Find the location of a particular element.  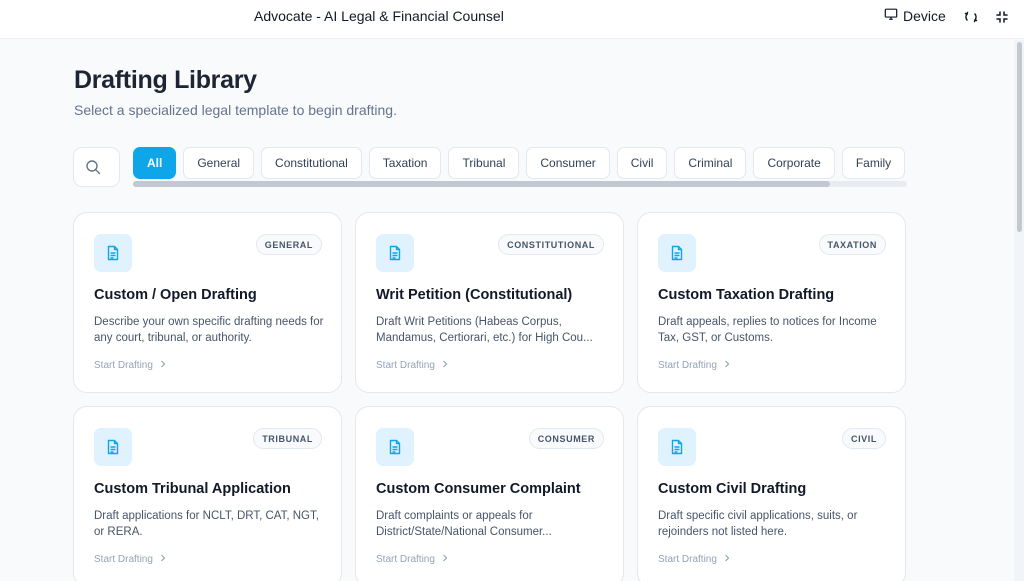

filter-all: All is located at coordinates (155, 163).